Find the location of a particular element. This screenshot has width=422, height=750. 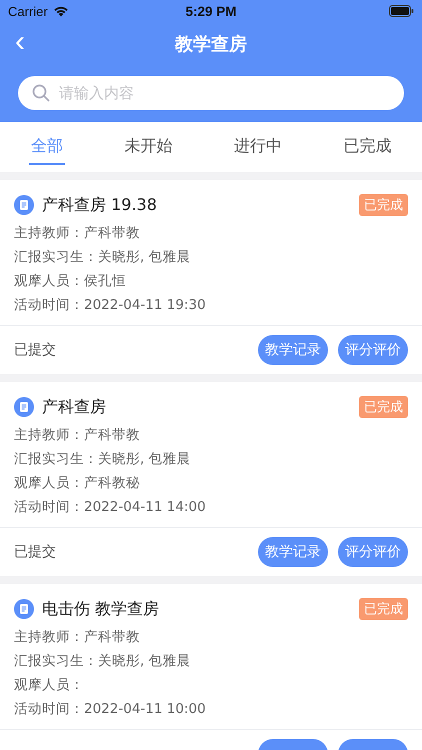

info-line: 观摩人员： is located at coordinates (49, 685).